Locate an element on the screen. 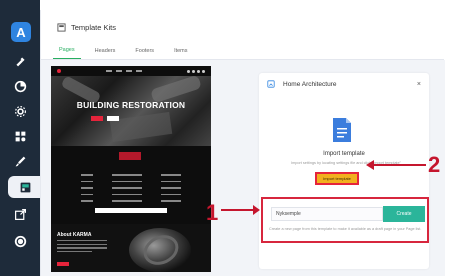  tab-headers: Headers is located at coordinates (105, 53).